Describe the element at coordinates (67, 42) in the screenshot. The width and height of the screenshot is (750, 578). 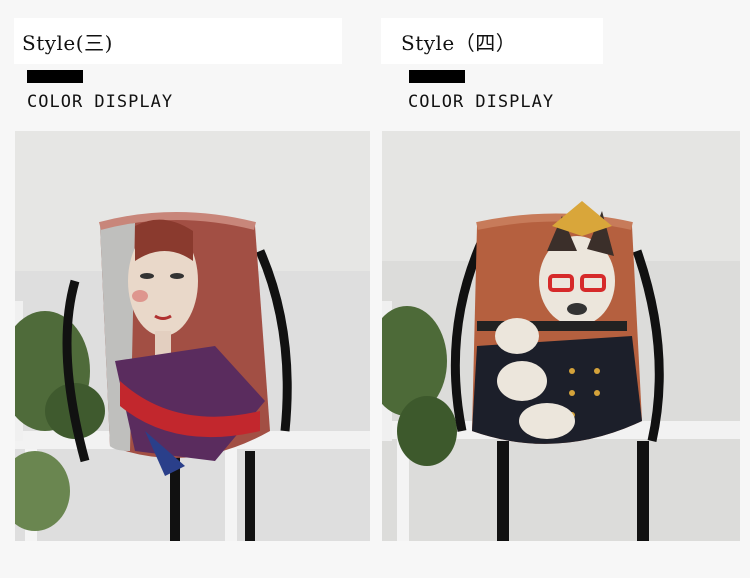
I see `style-title: Style(三)` at that location.